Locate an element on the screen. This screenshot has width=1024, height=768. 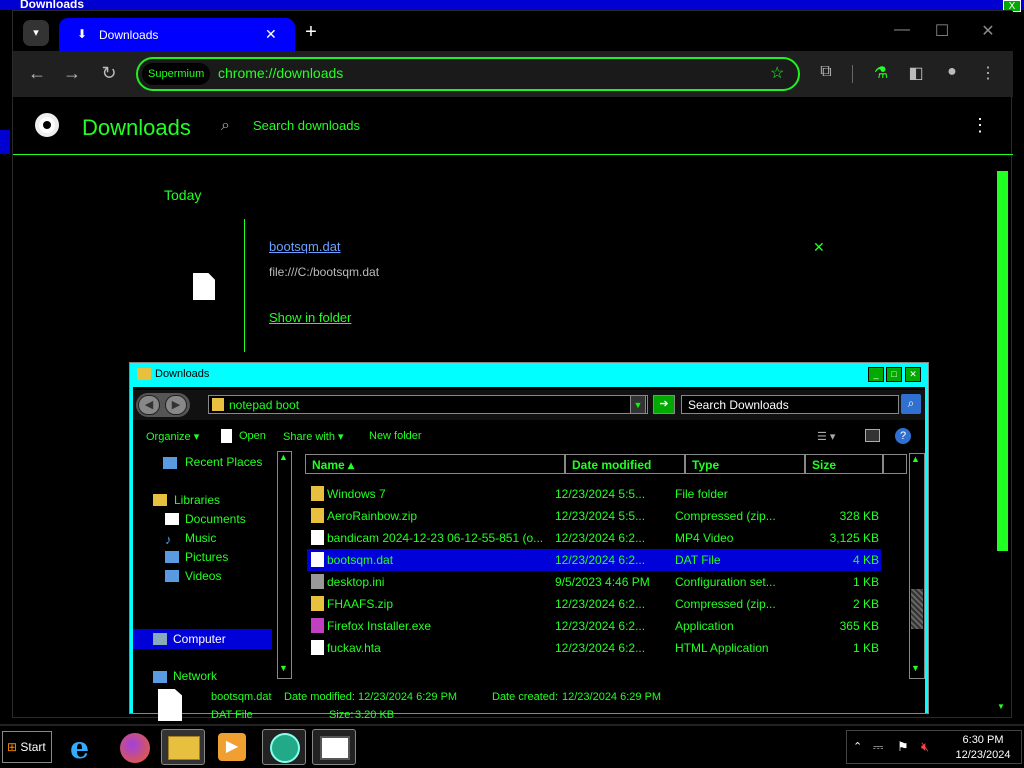
column-header-type: Type is located at coordinates (745, 464).